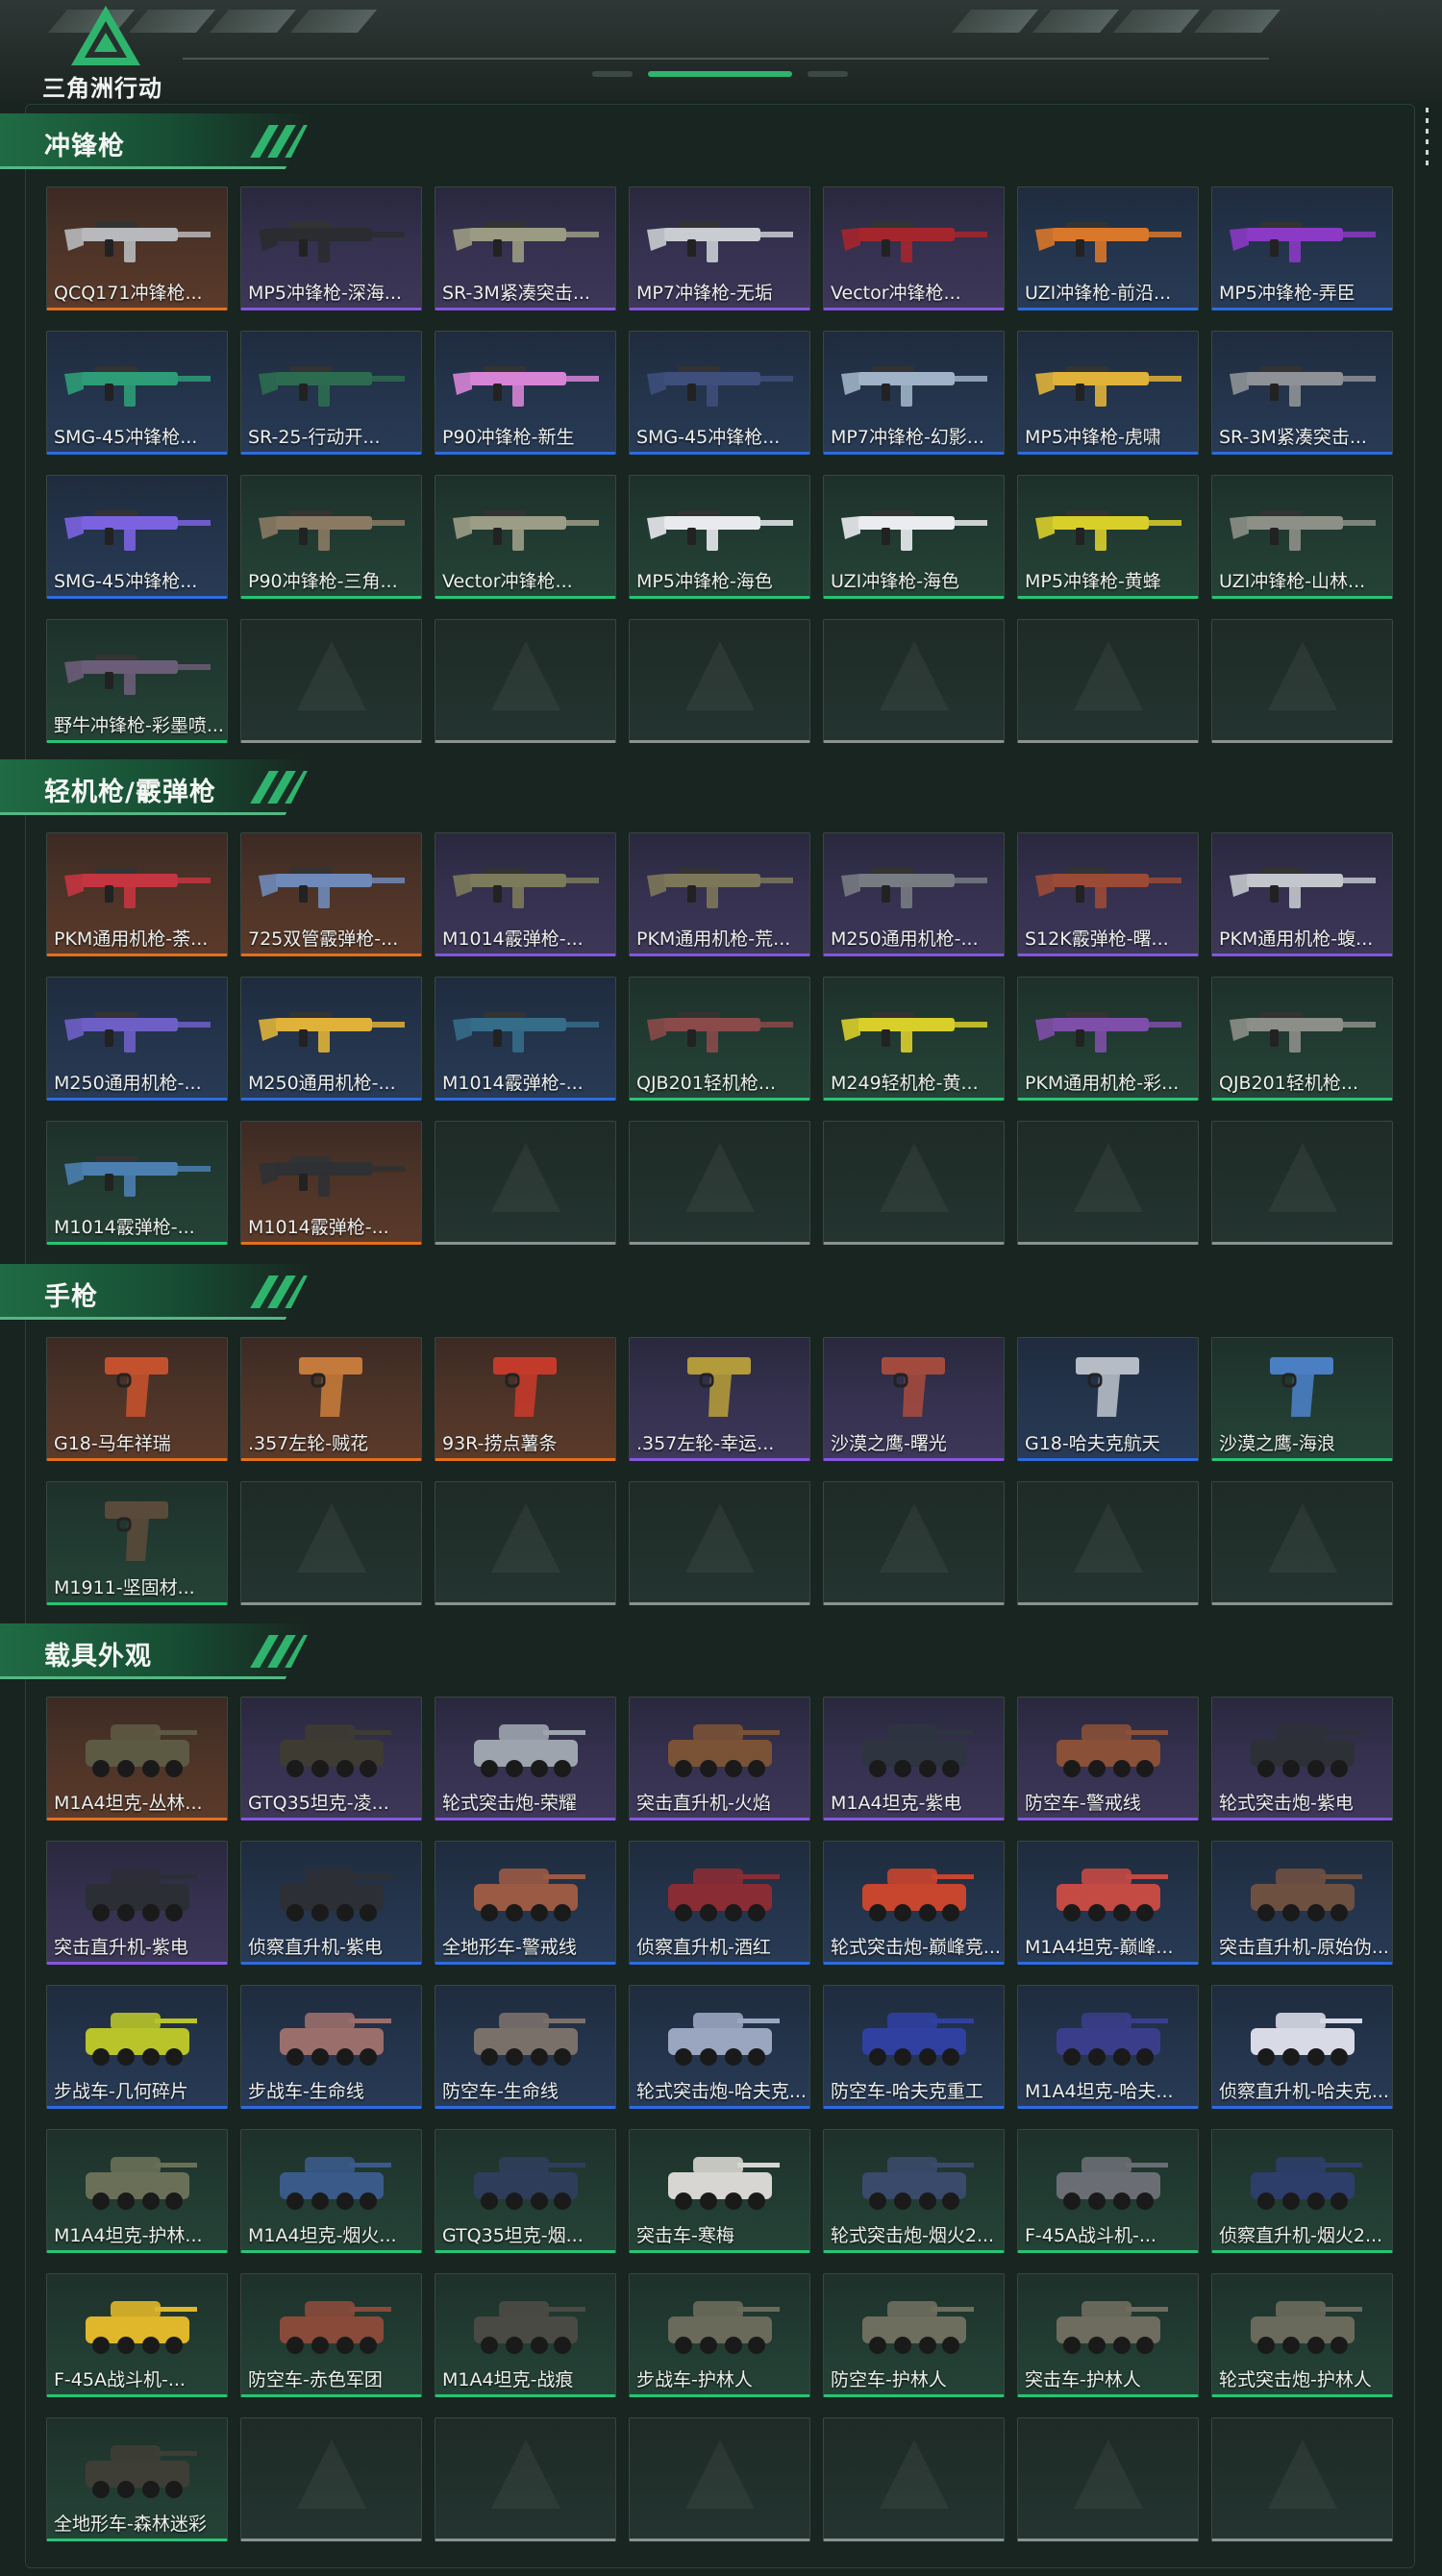 Image resolution: width=1442 pixels, height=2576 pixels. What do you see at coordinates (315, 2379) in the screenshot?
I see `skin-label: 防空车-赤色军团` at bounding box center [315, 2379].